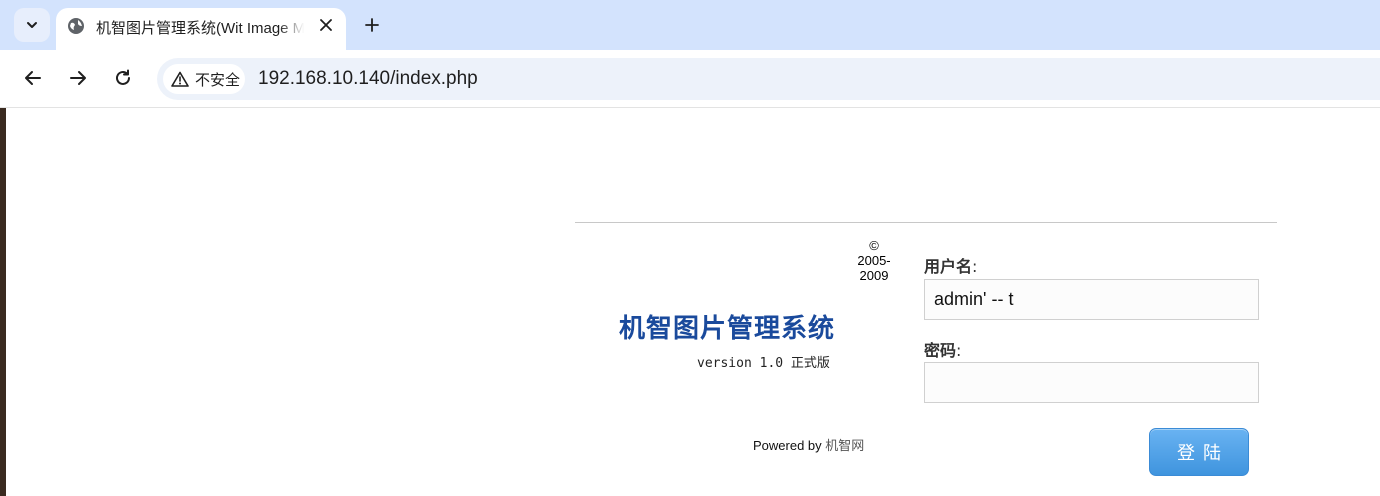  Describe the element at coordinates (874, 260) in the screenshot. I see `copyright-notice: © 2005-2009` at that location.